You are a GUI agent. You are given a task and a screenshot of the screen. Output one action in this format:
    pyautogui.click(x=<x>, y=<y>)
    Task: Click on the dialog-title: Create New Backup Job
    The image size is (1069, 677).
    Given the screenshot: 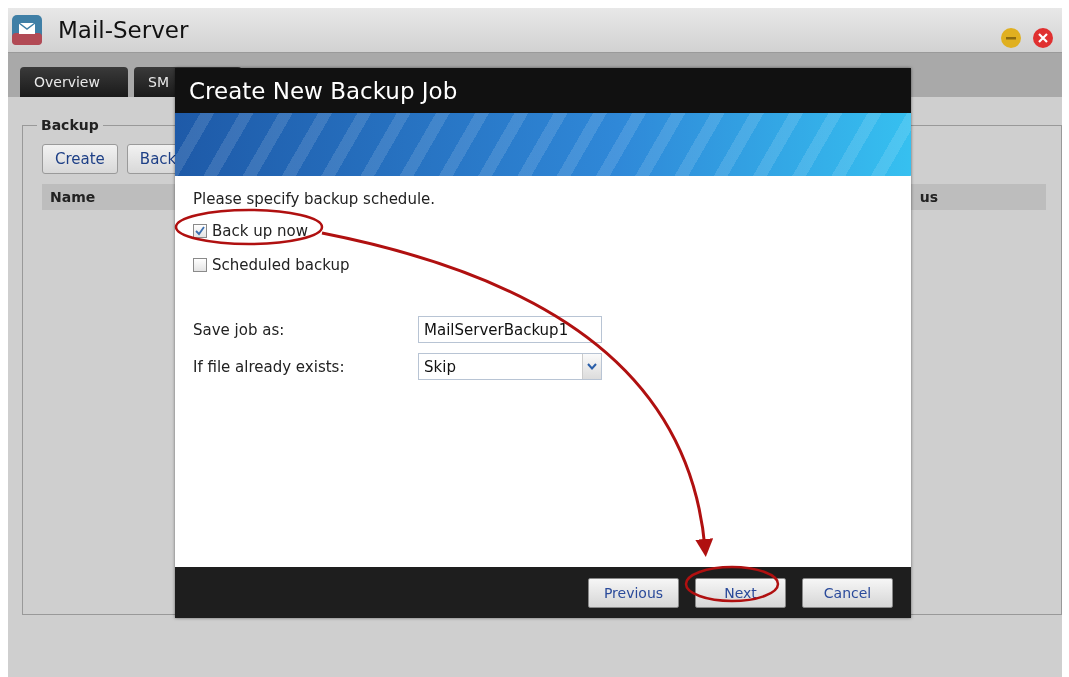 What is the action you would take?
    pyautogui.click(x=323, y=90)
    